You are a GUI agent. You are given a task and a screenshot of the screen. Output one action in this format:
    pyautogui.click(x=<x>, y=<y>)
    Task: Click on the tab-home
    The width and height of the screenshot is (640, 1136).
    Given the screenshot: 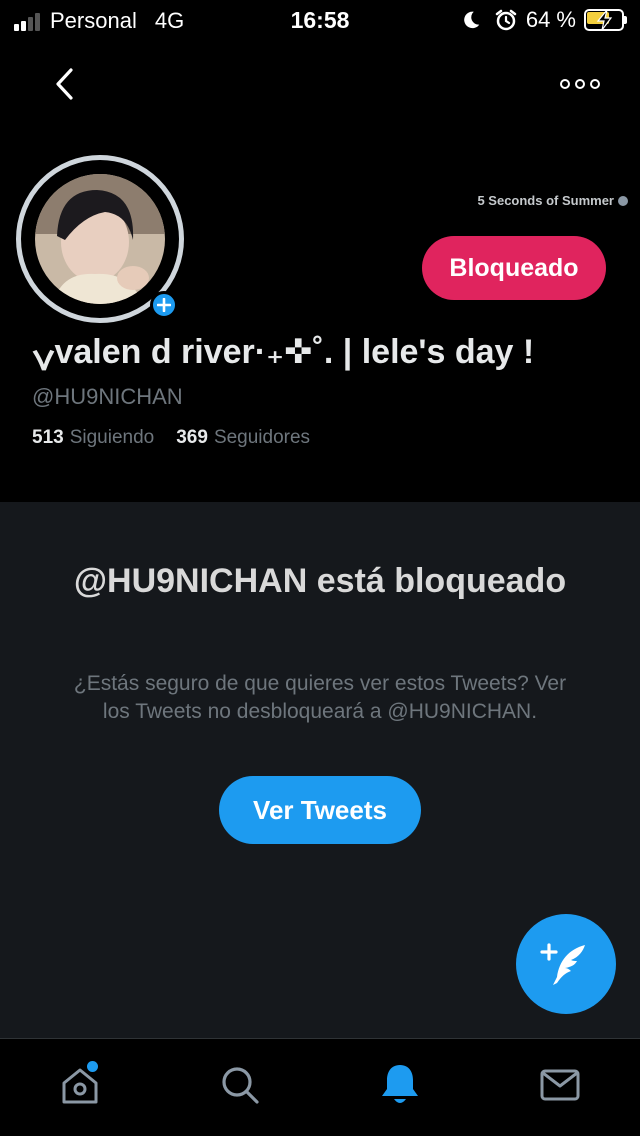 What is the action you would take?
    pyautogui.click(x=80, y=1085)
    